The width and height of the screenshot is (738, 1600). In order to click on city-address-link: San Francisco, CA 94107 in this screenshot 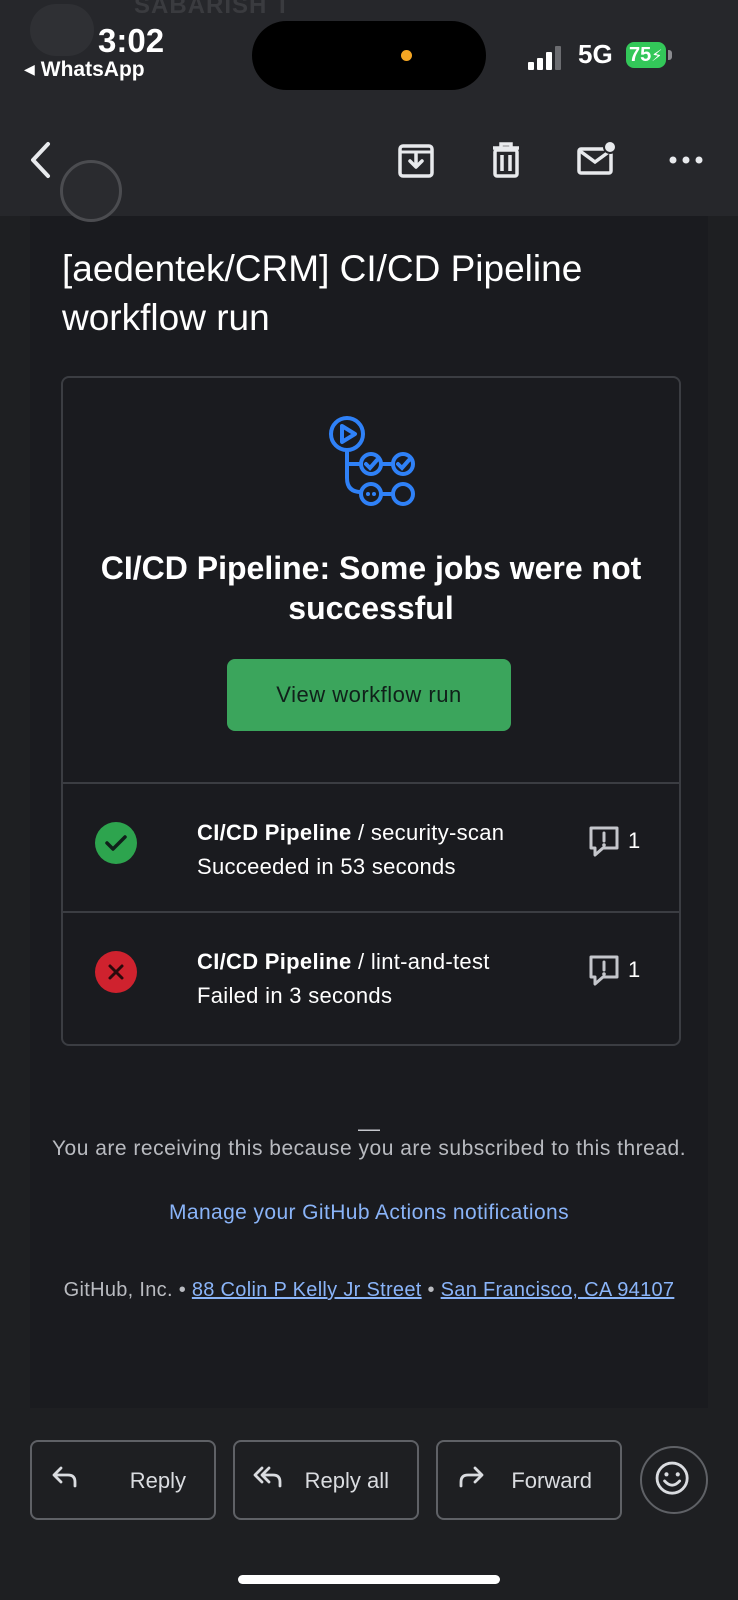, I will do `click(558, 1290)`.